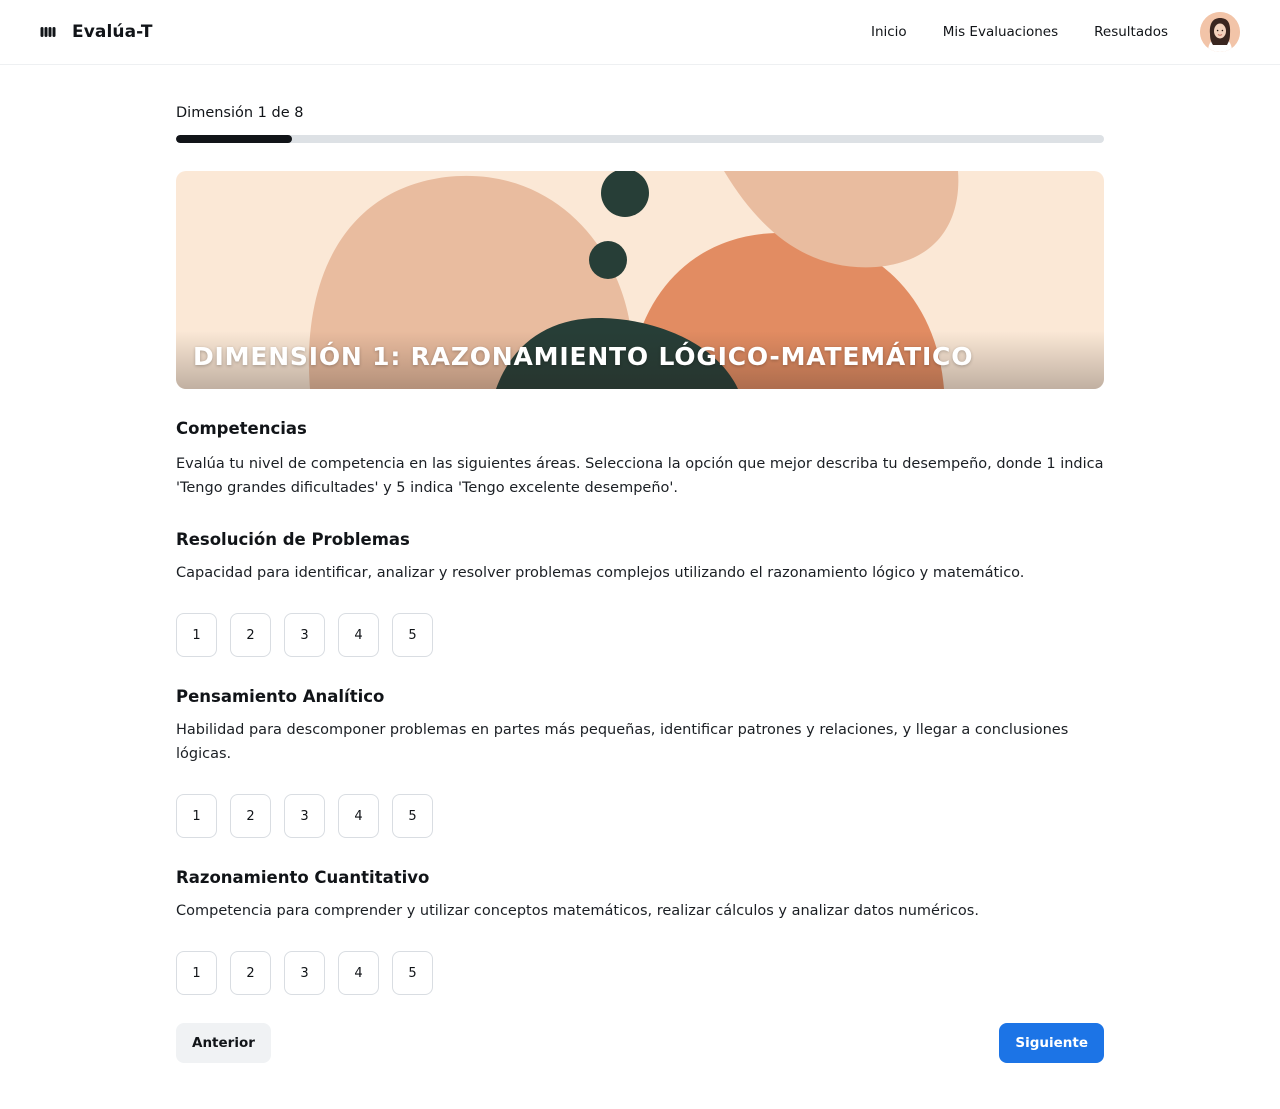  I want to click on progress-bar-fill, so click(234, 139).